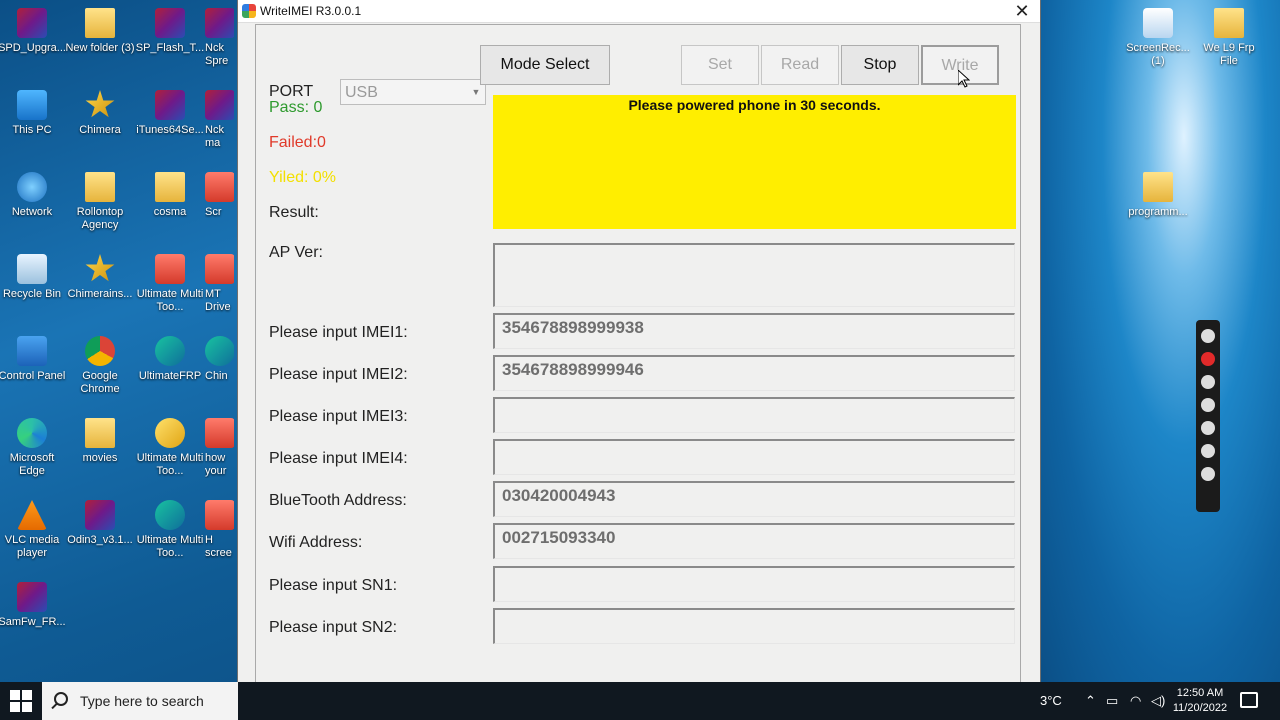 The width and height of the screenshot is (1280, 720). Describe the element at coordinates (413, 92) in the screenshot. I see `port-select: USB ▼` at that location.